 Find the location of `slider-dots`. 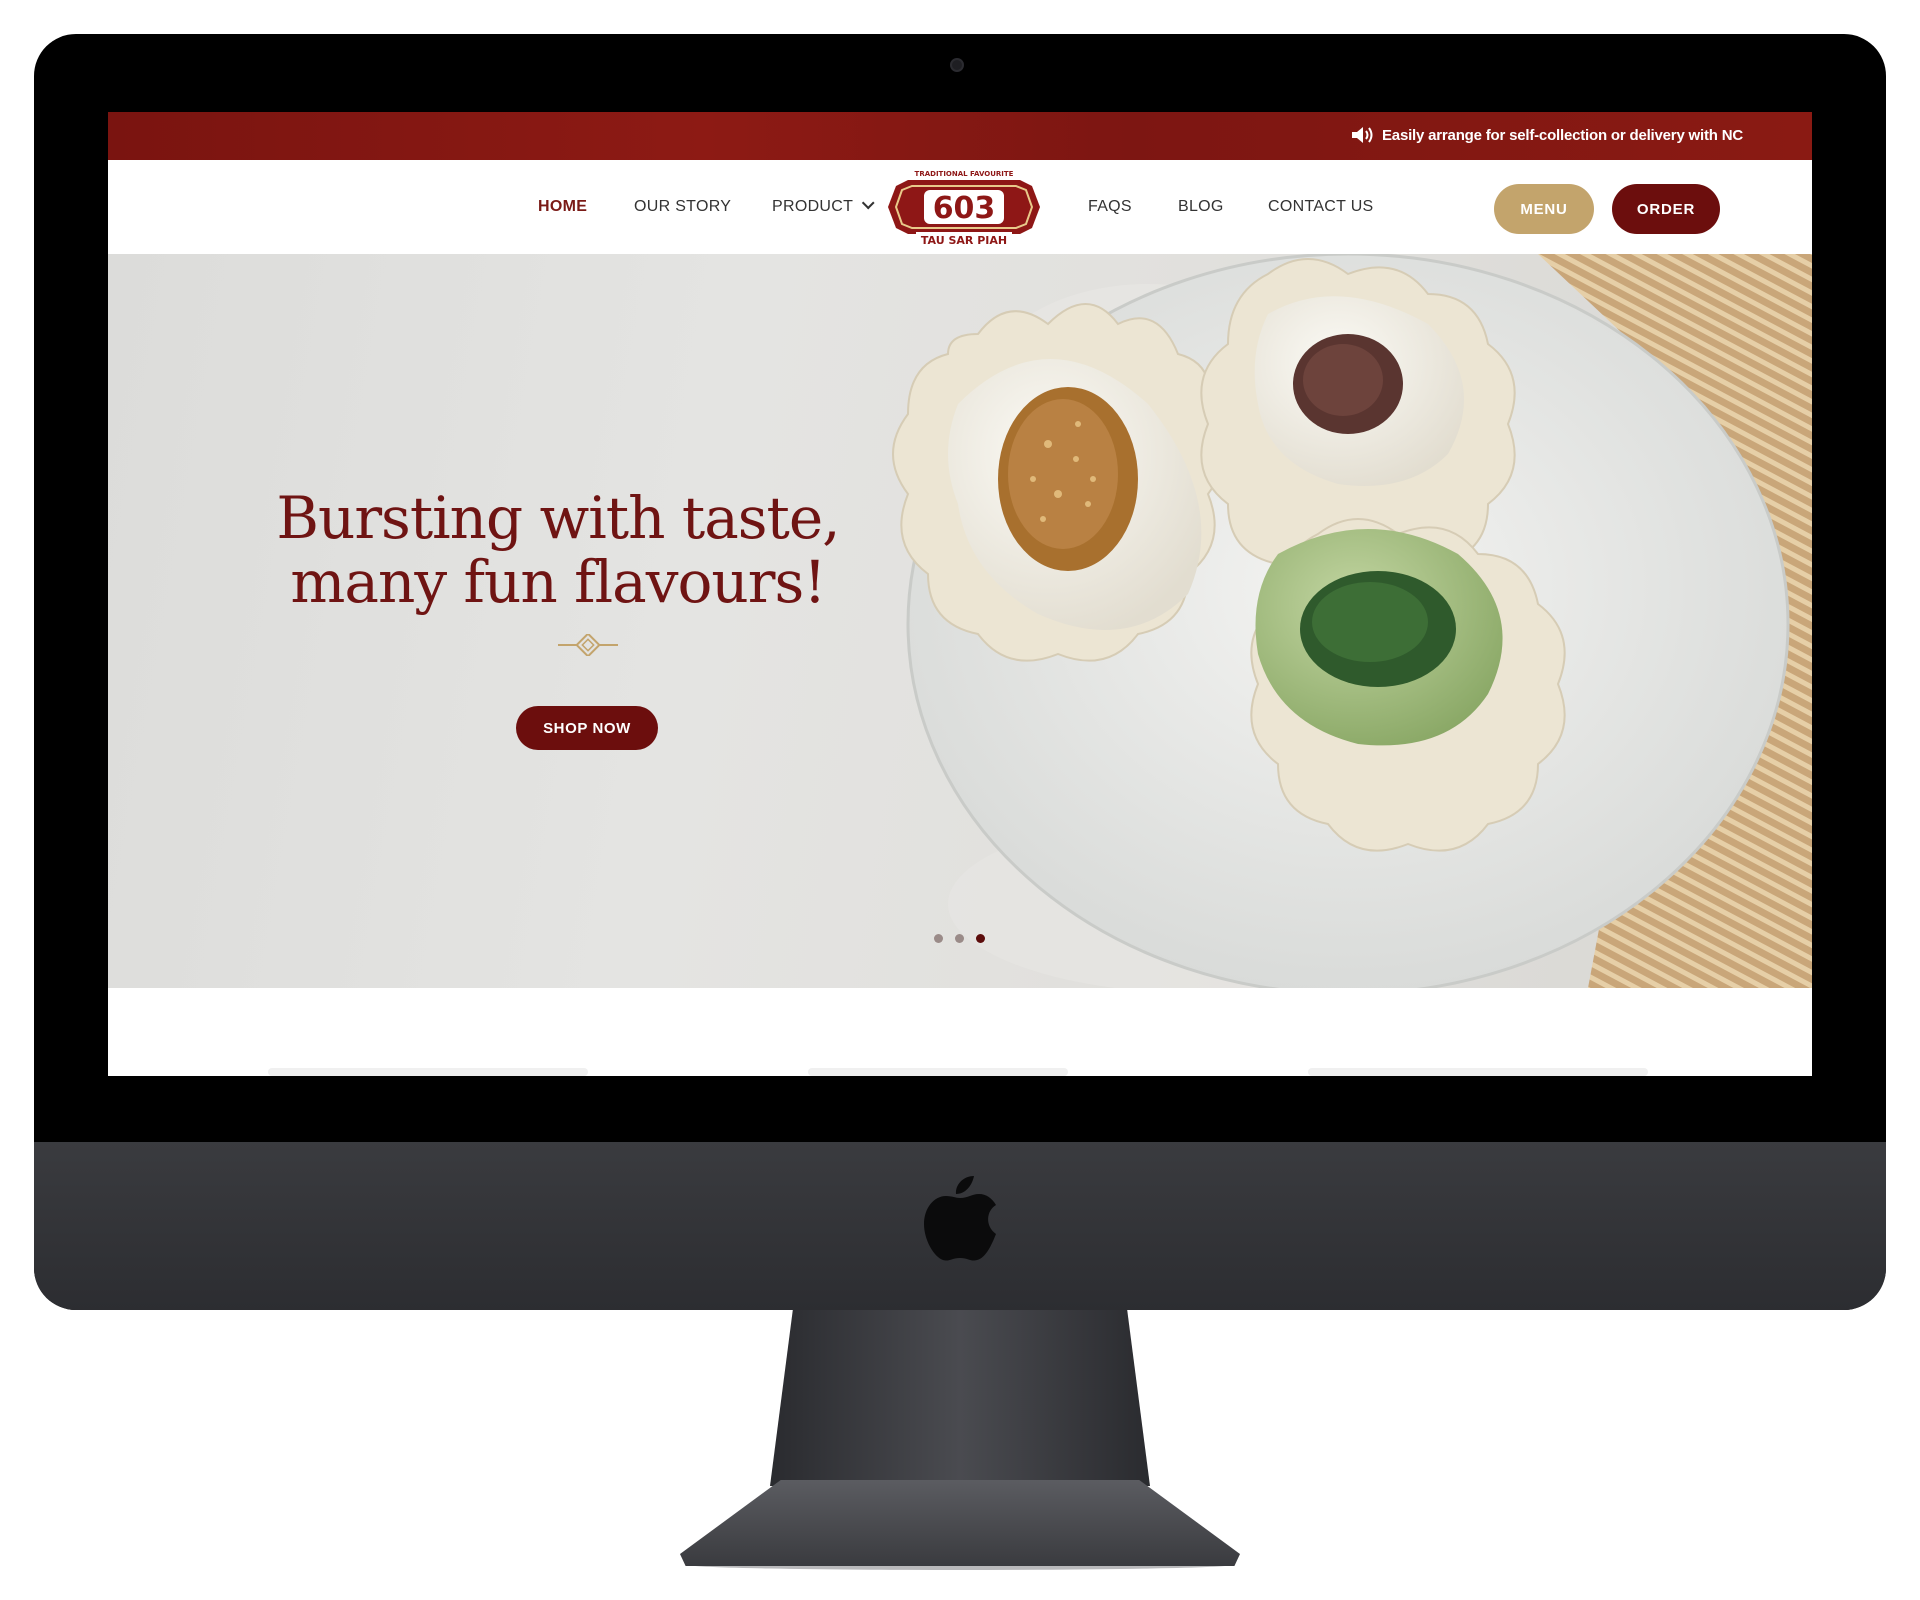

slider-dots is located at coordinates (959, 938).